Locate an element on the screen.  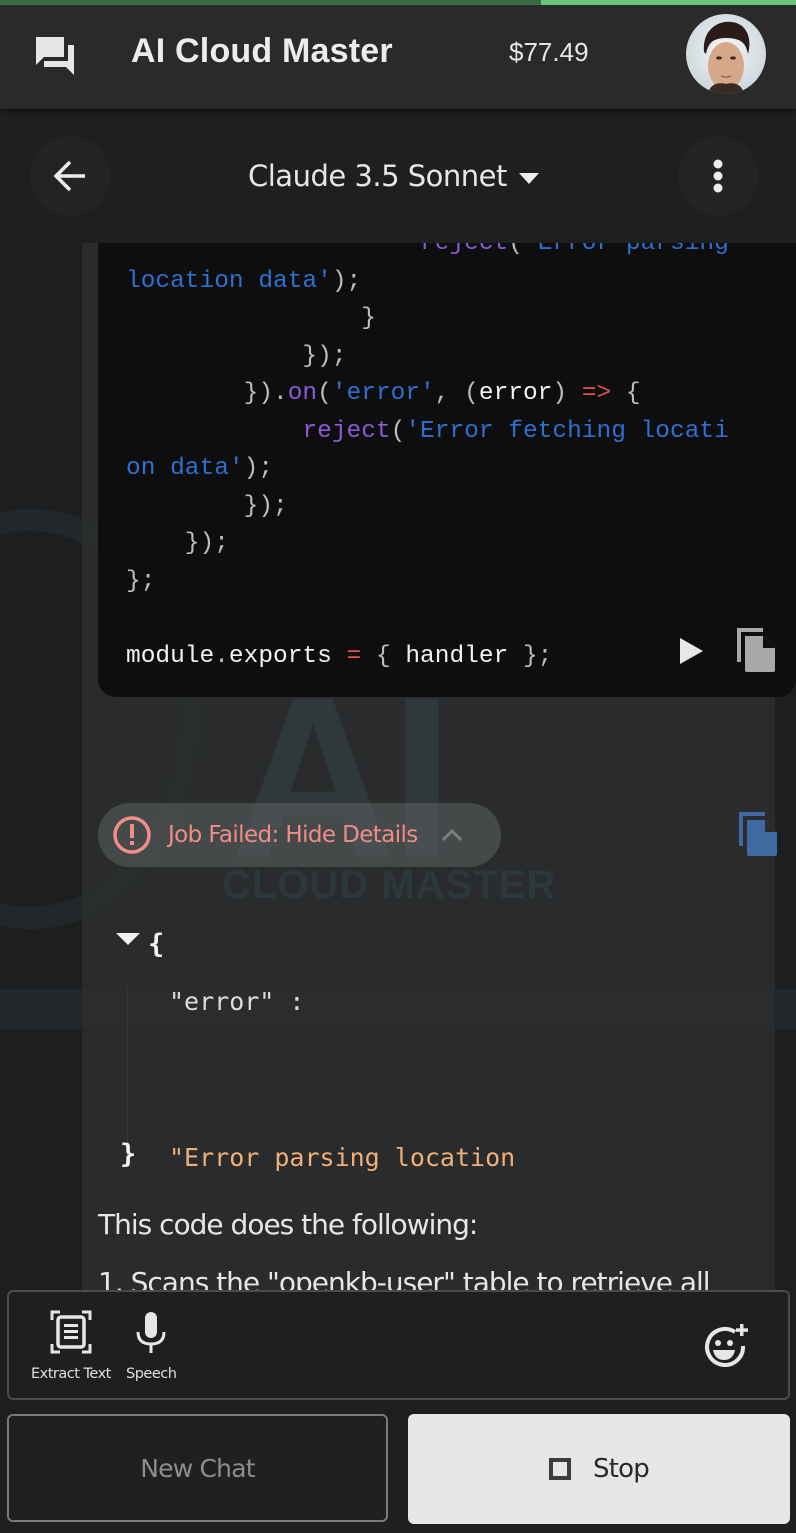
extract-text-icon is located at coordinates (71, 1332).